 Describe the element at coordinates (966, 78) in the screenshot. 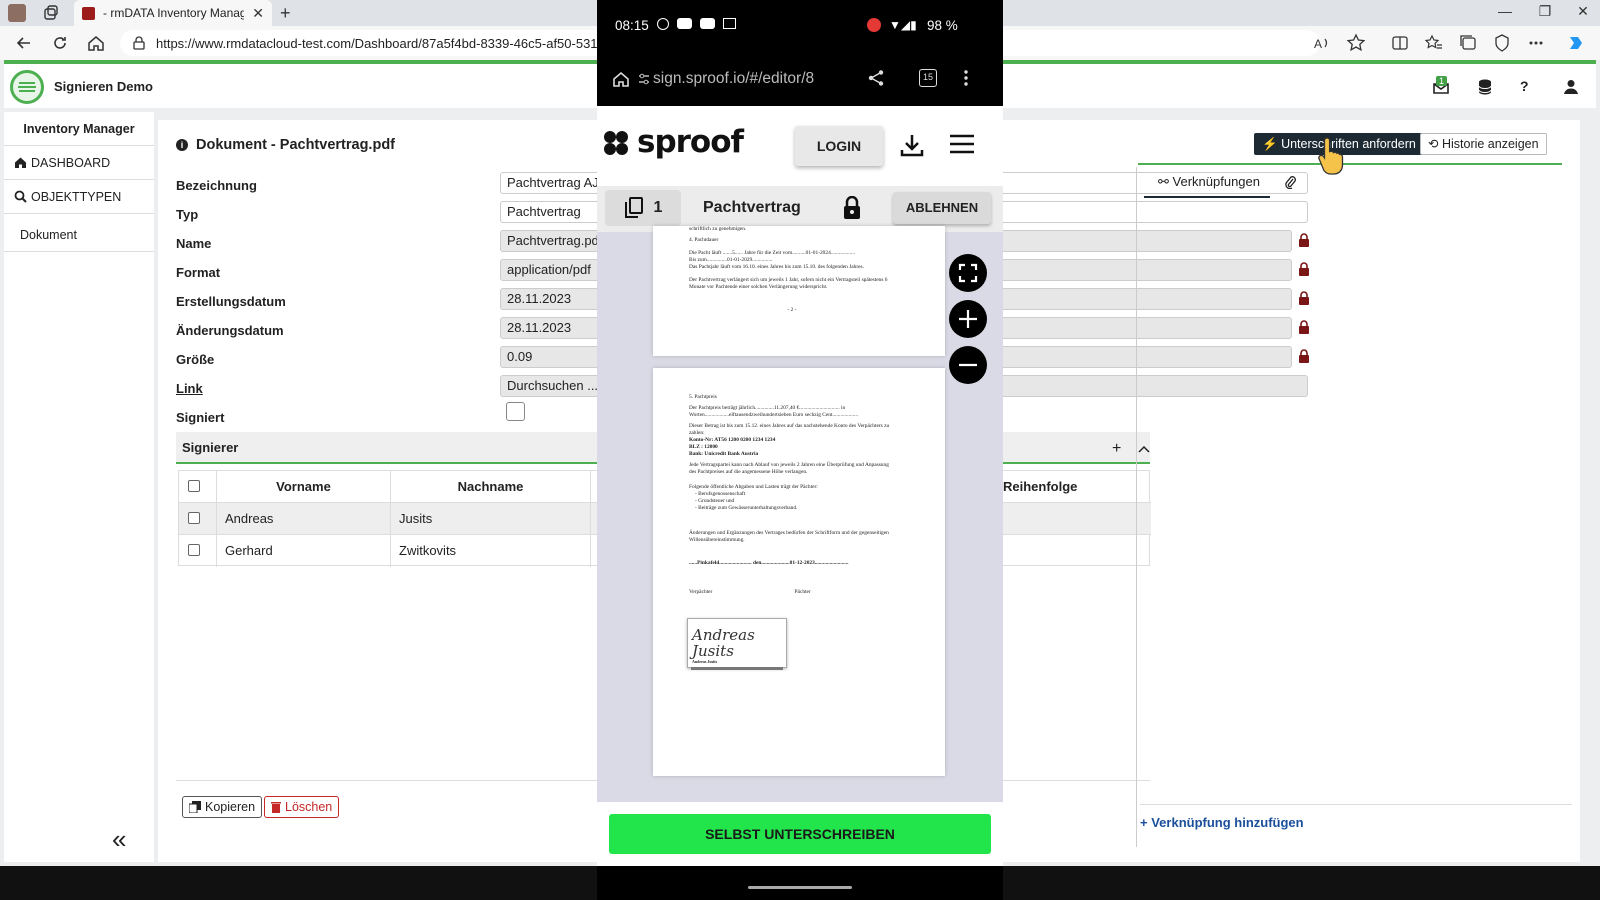

I see `menu-dots-icon` at that location.